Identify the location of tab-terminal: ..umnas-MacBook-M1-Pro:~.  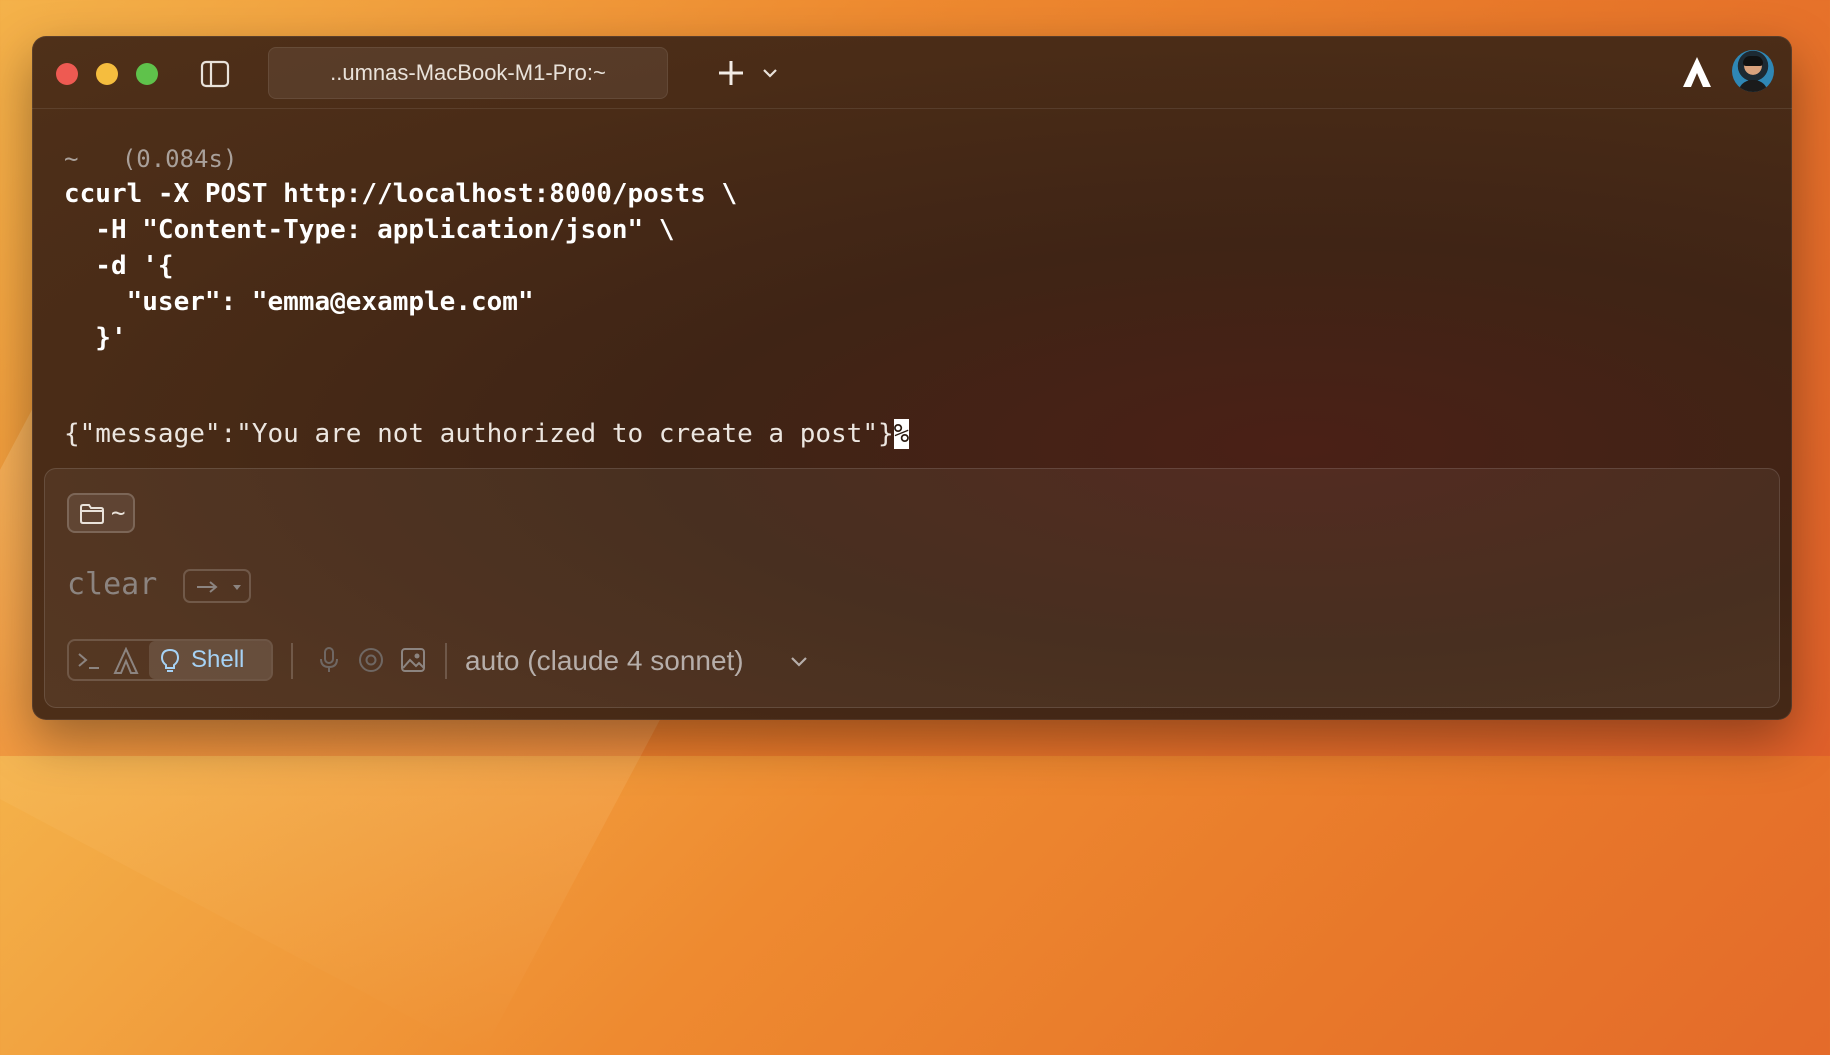
(468, 73).